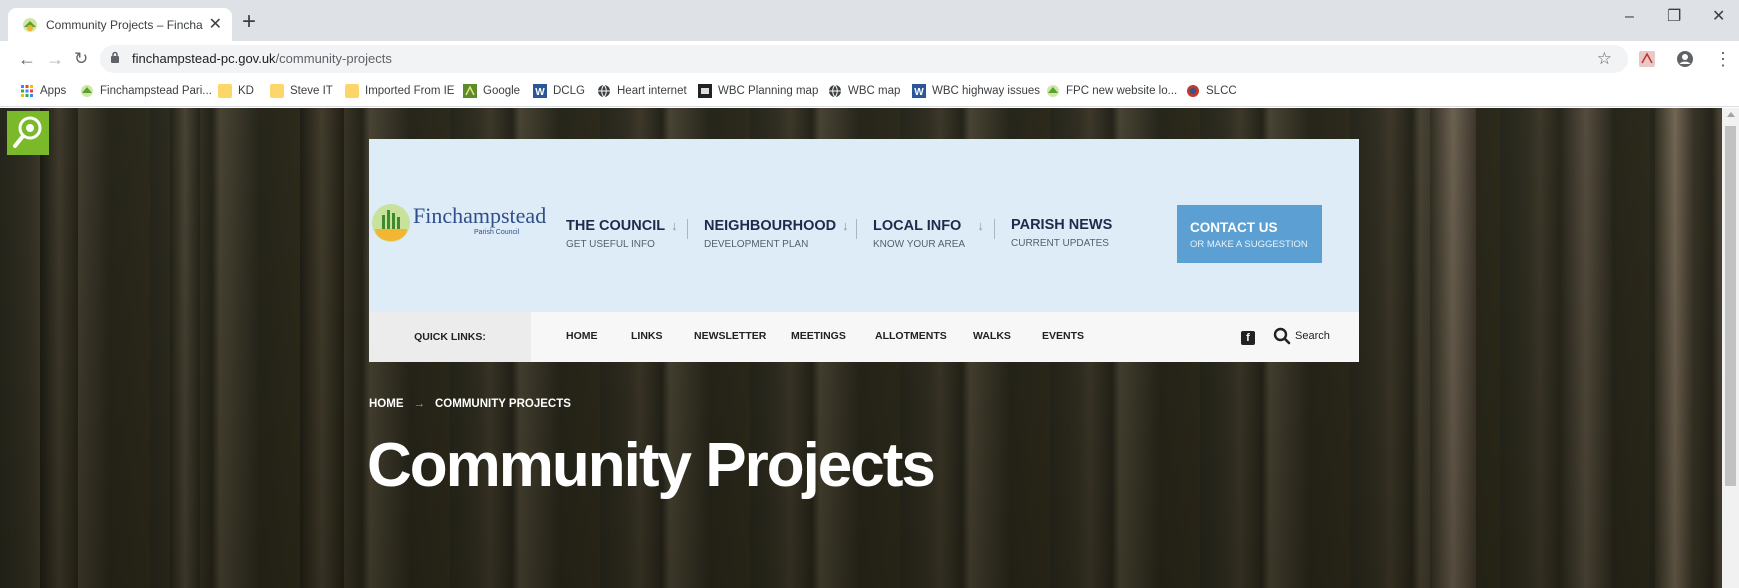 This screenshot has width=1739, height=588. What do you see at coordinates (497, 232) in the screenshot?
I see `logo-subtitle: Parish Council` at bounding box center [497, 232].